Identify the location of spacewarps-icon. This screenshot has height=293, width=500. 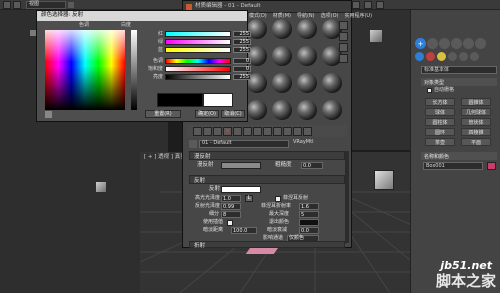
(474, 56).